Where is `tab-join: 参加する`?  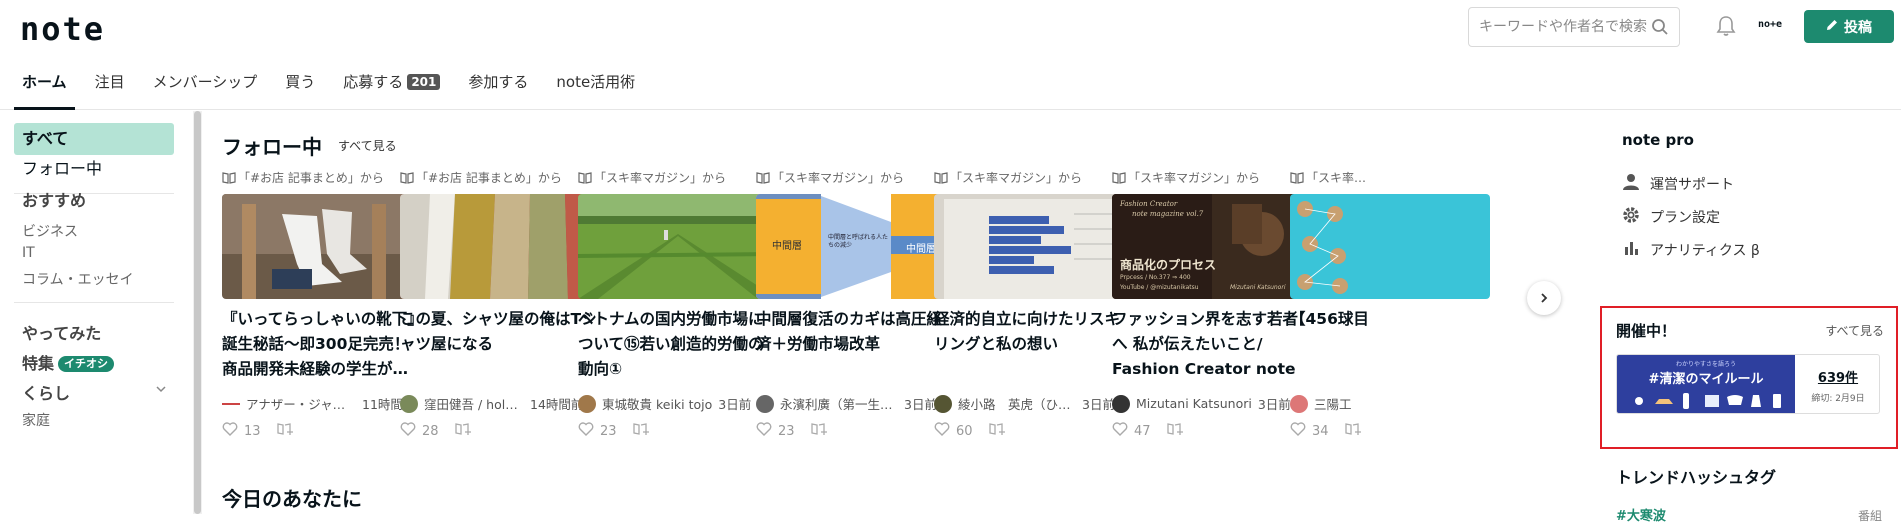 tab-join: 参加する is located at coordinates (498, 87).